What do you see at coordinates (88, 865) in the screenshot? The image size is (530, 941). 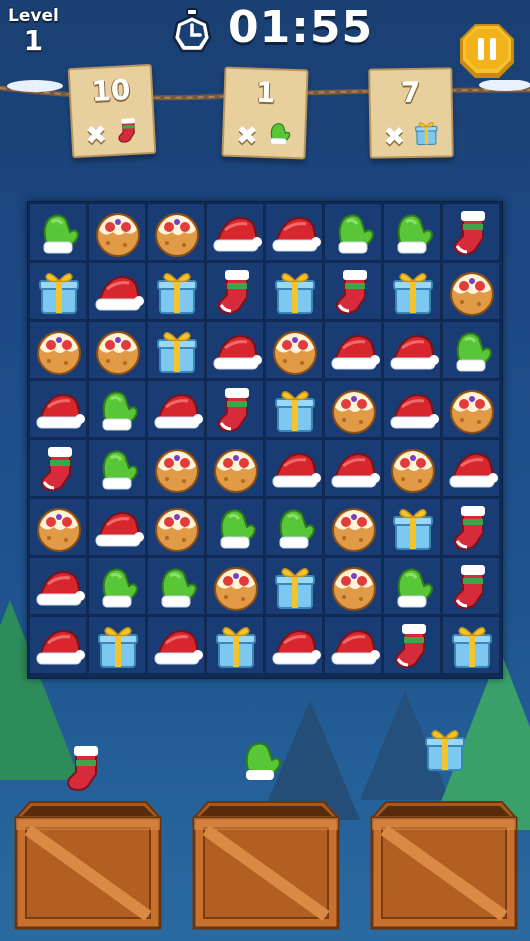 I see `crate-stocking` at bounding box center [88, 865].